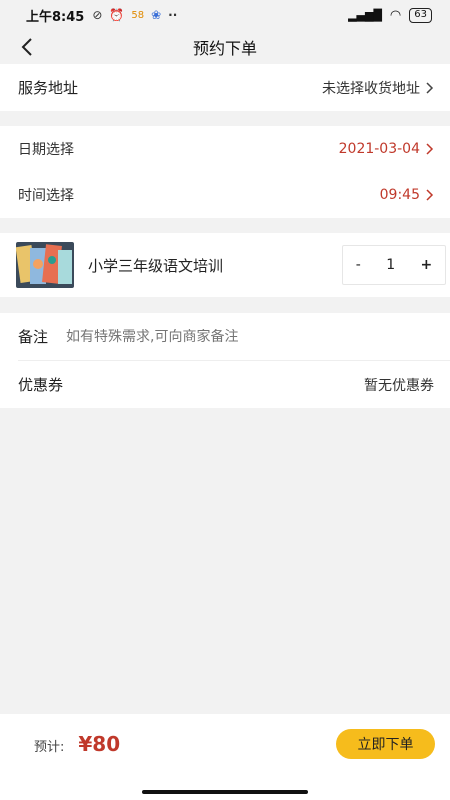 The height and width of the screenshot is (800, 450). I want to click on decrement-button: -, so click(358, 265).